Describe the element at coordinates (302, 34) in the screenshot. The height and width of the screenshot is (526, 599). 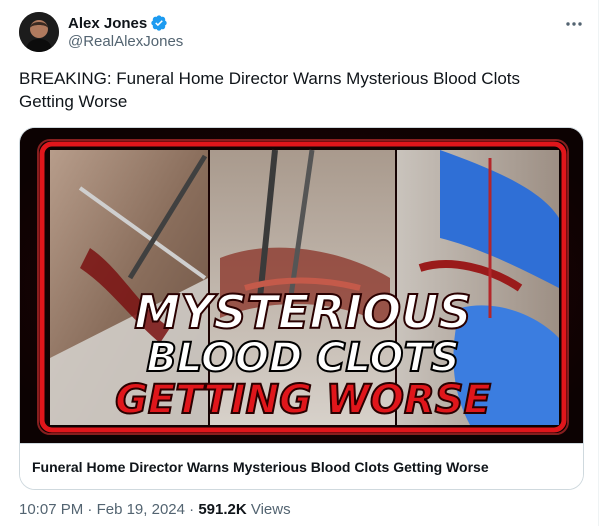
I see `tweet-header: Alex Jones @RealAlexJones` at that location.